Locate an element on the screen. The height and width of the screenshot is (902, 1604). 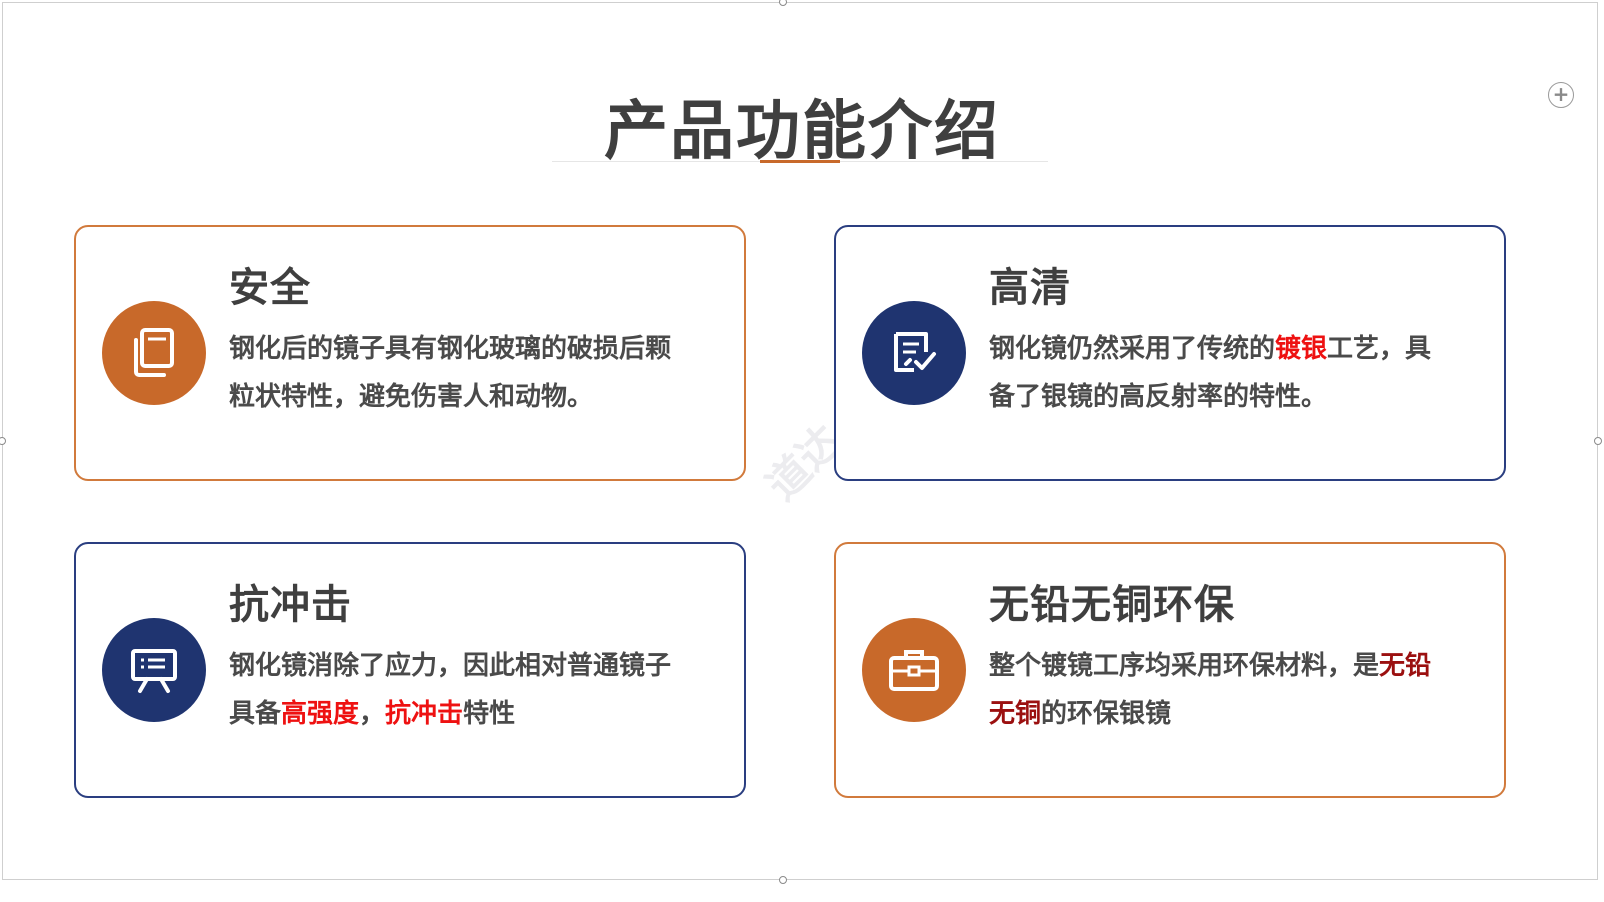
feature-card-impact: 抗冲击 钢化镜消除了应力，因此相对普通镜子具备高强度，抗冲击特性 is located at coordinates (410, 670).